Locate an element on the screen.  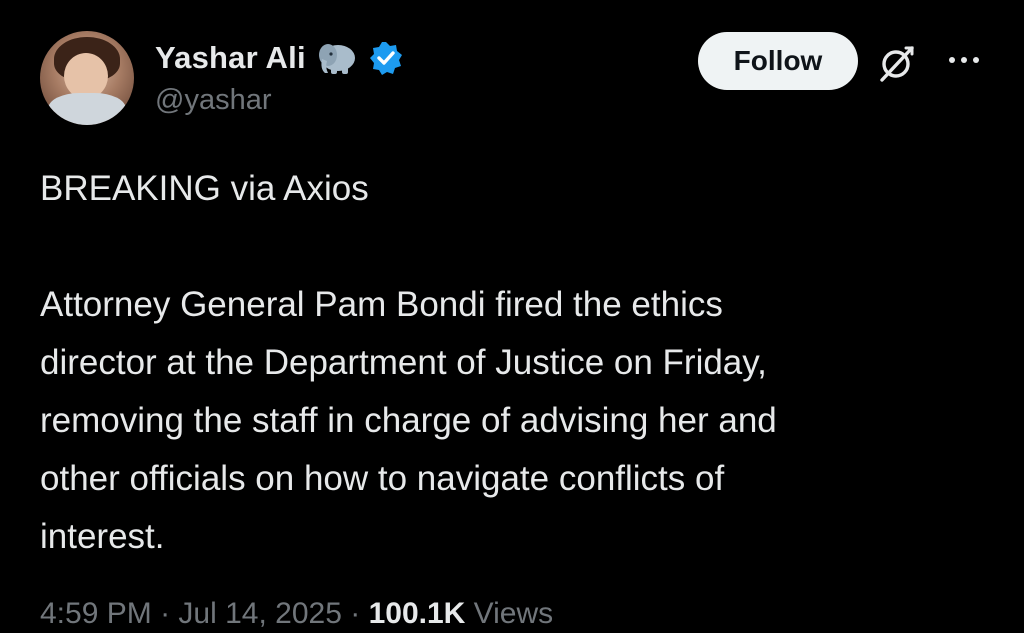
avatar is located at coordinates (87, 78).